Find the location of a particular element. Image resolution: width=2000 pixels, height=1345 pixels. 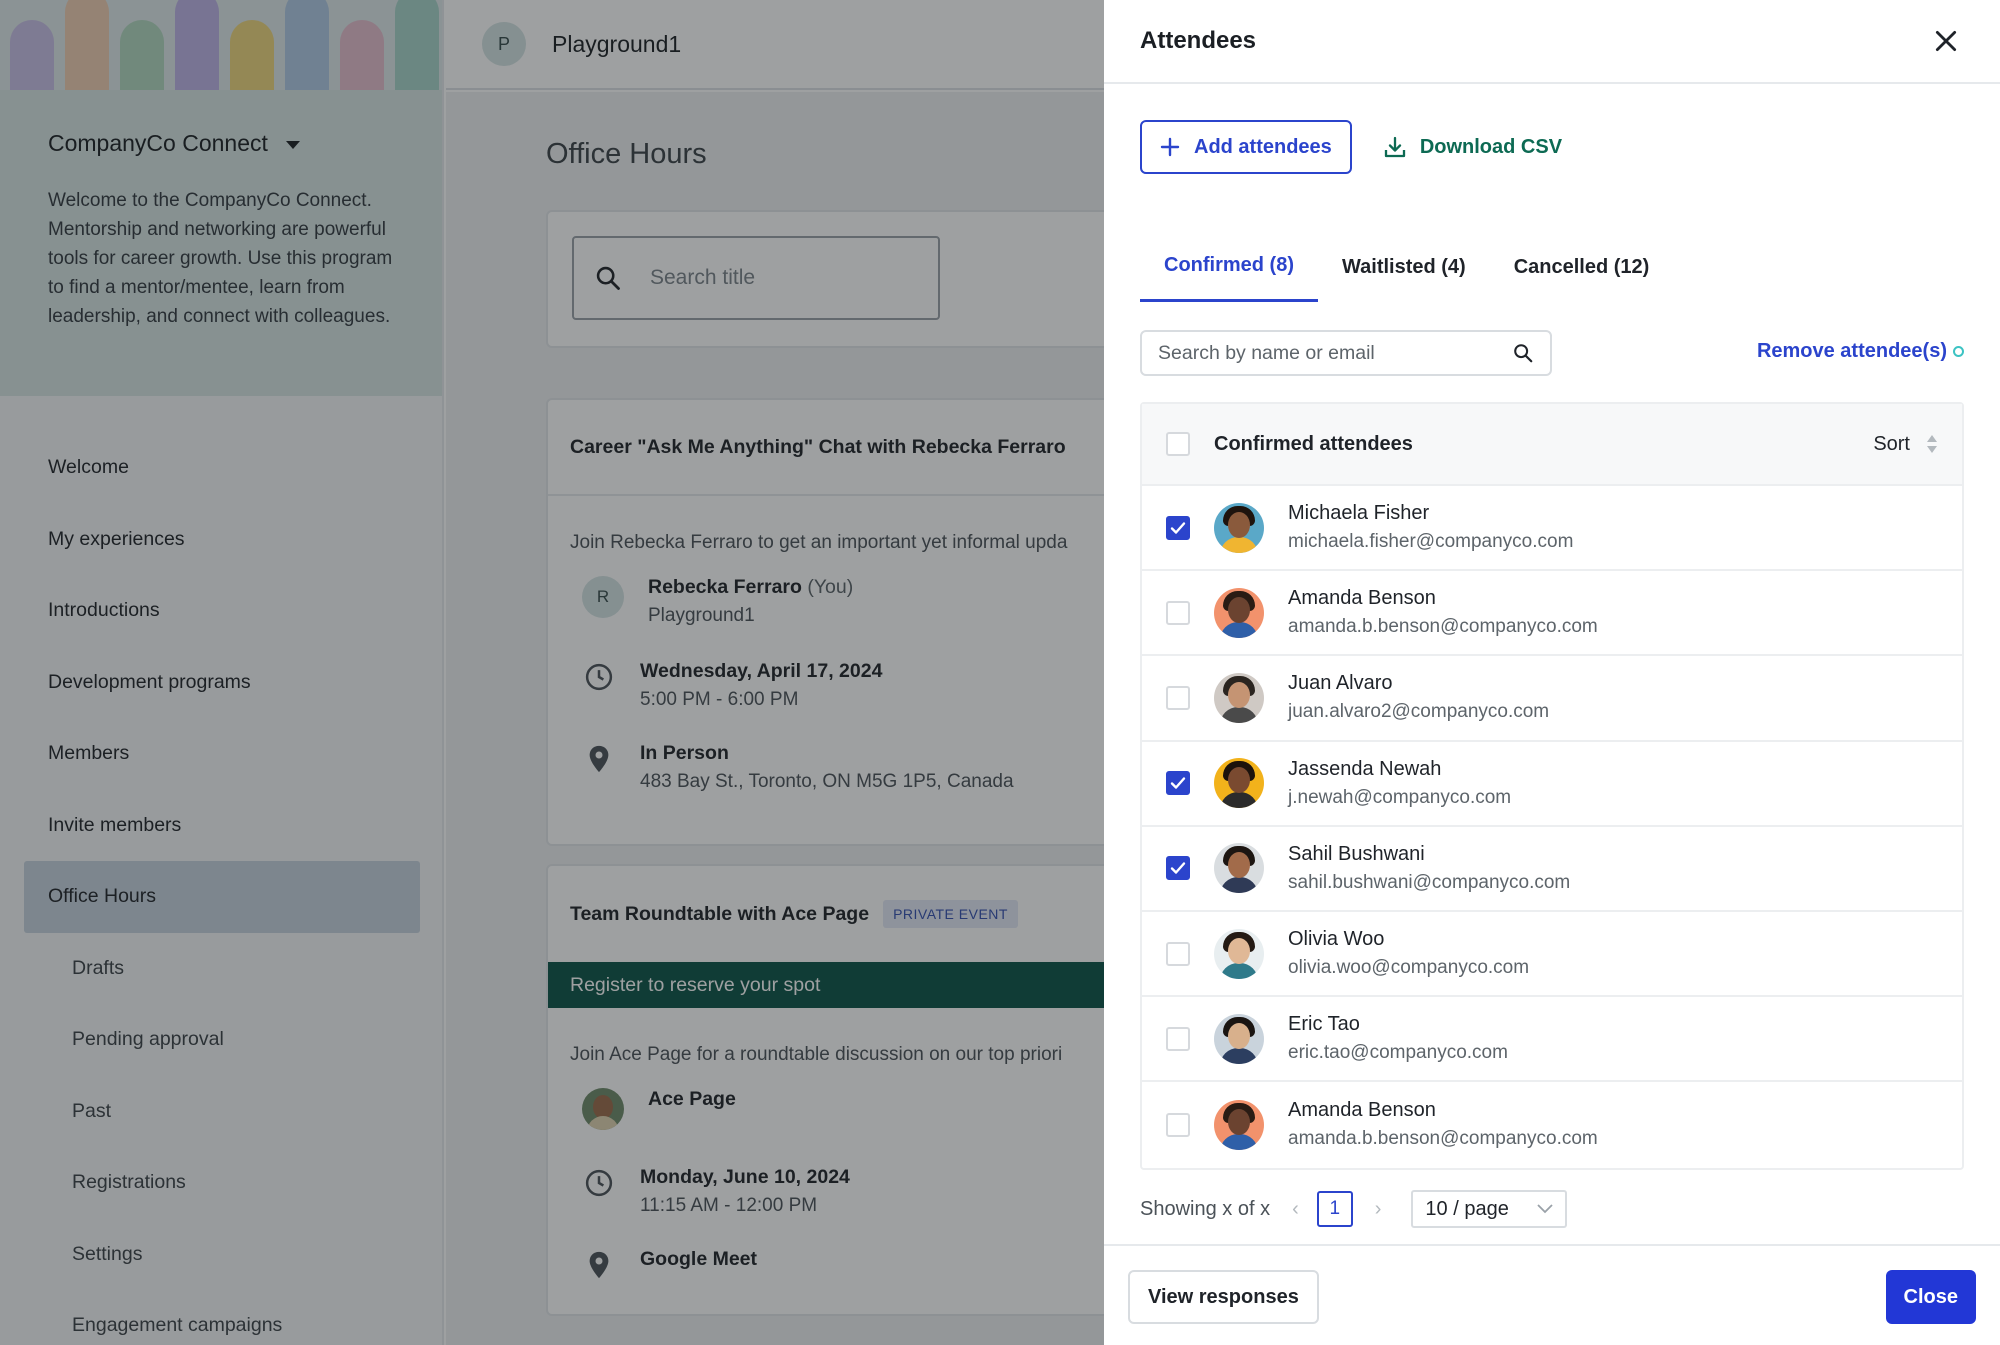

remove-attendees-link: Remove attendee(s) is located at coordinates (1860, 351).